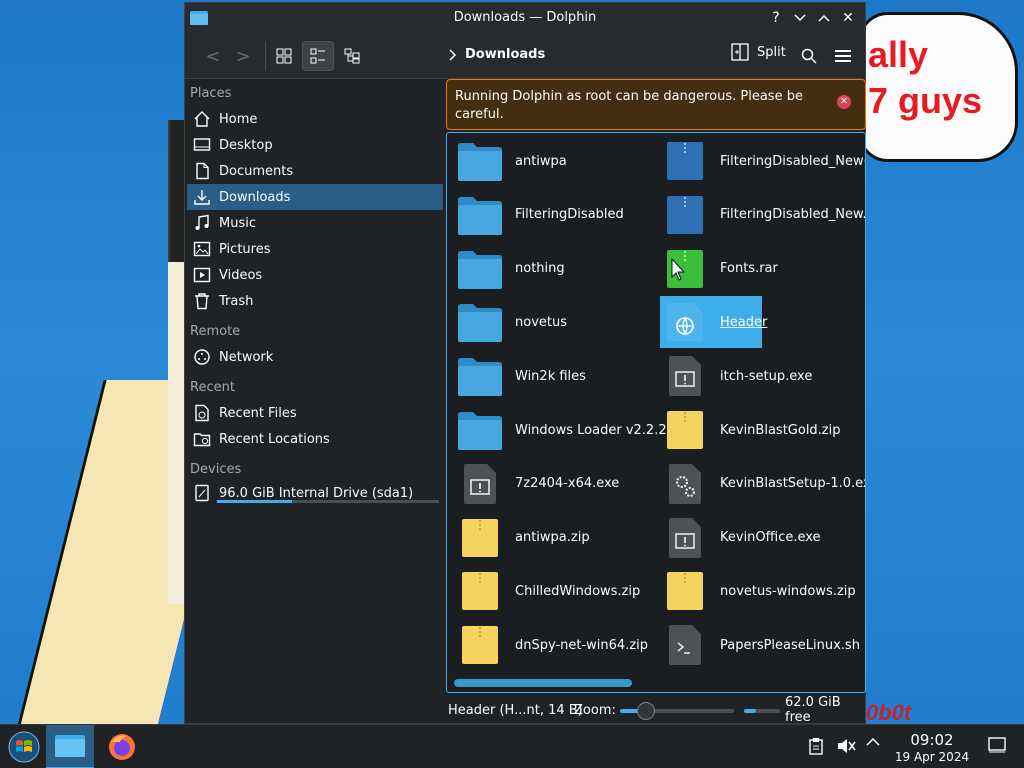 Image resolution: width=1024 pixels, height=768 pixels. I want to click on show-desktop-button, so click(997, 745).